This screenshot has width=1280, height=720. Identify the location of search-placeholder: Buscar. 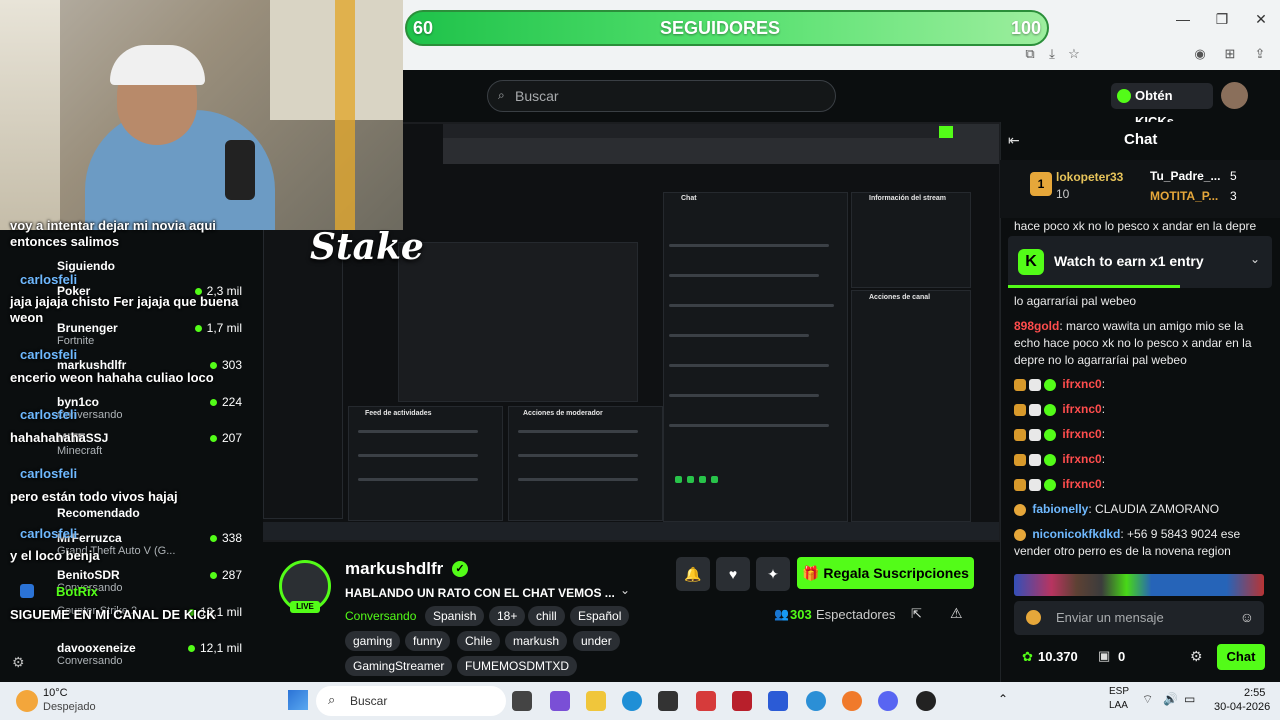
(537, 96).